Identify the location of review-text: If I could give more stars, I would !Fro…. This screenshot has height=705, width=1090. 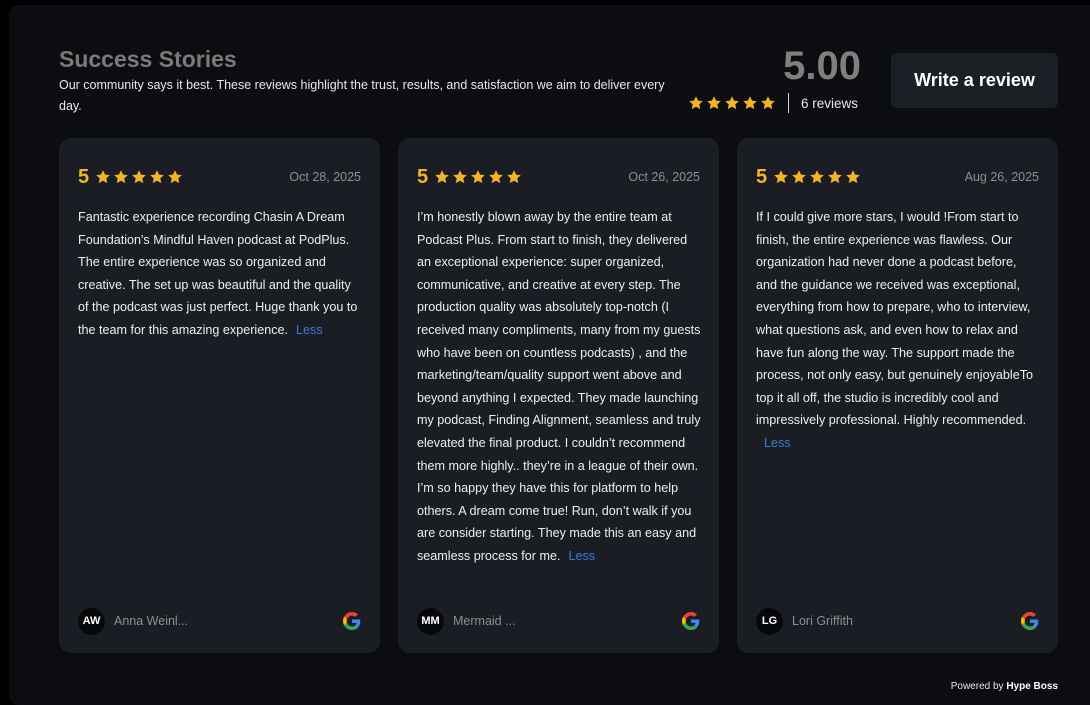
(894, 318).